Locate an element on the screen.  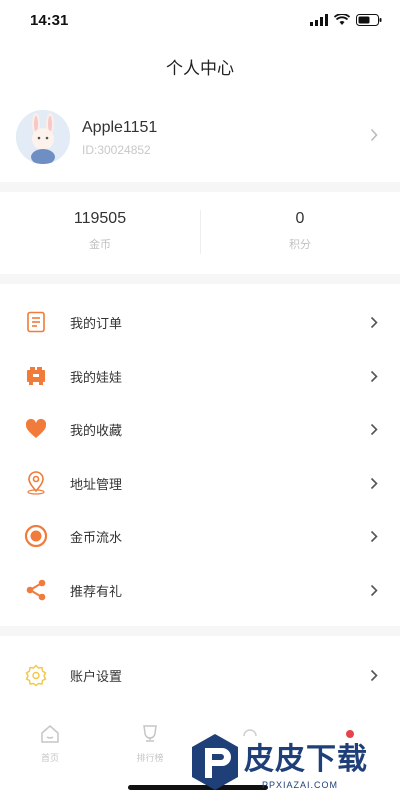
tab-label: 排行榜 is located at coordinates (150, 758).